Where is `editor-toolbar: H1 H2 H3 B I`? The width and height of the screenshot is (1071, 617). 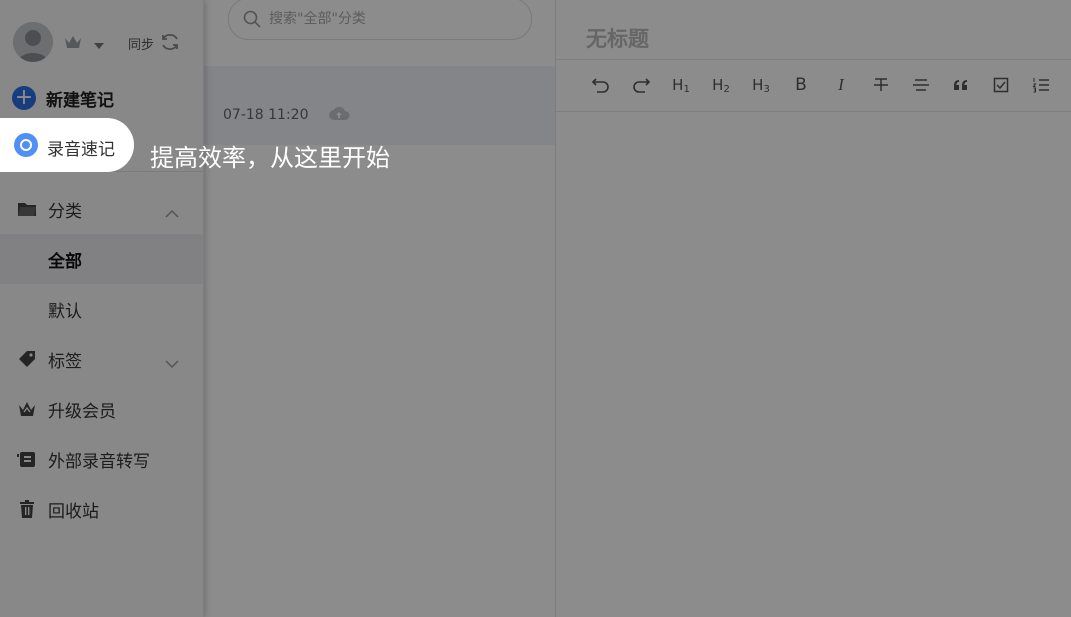
editor-toolbar: H1 H2 H3 B I is located at coordinates (813, 85).